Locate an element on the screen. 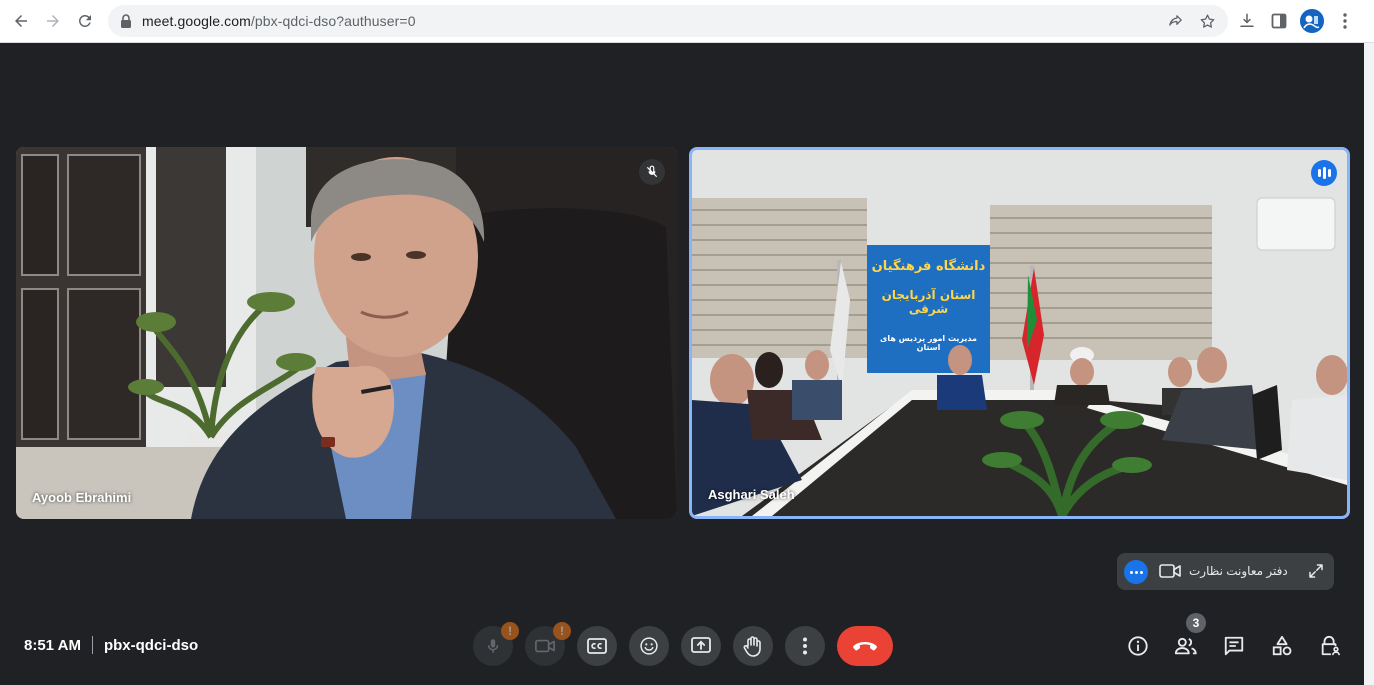  leave-call-button is located at coordinates (865, 646).